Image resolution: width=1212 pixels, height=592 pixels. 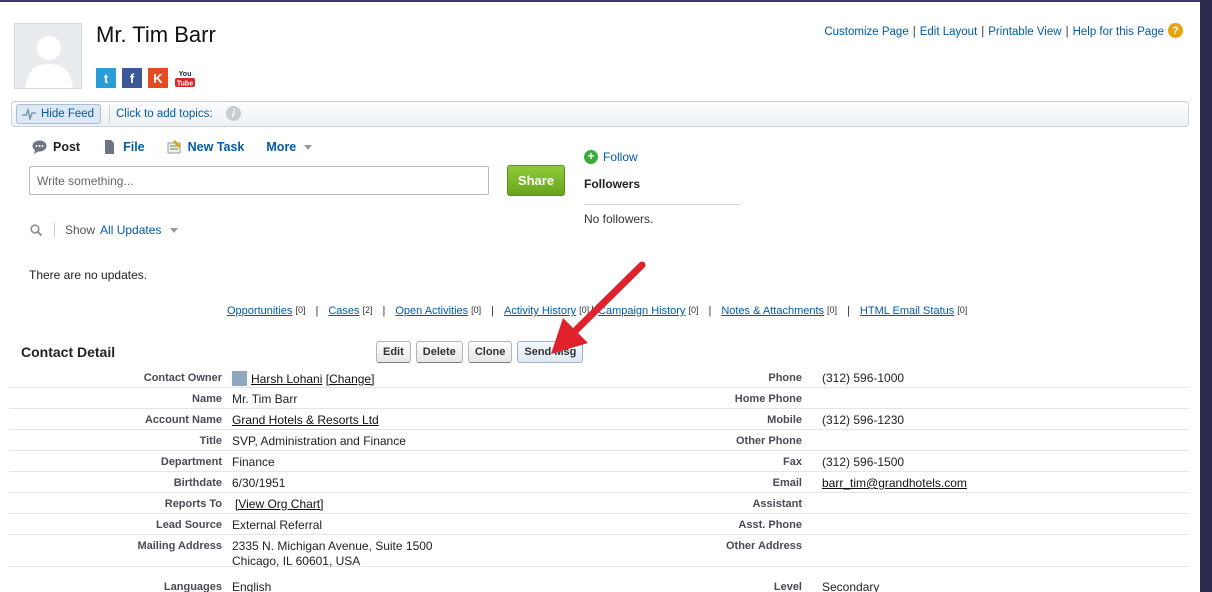 What do you see at coordinates (1024, 32) in the screenshot?
I see `printable-view-link: Printable View` at bounding box center [1024, 32].